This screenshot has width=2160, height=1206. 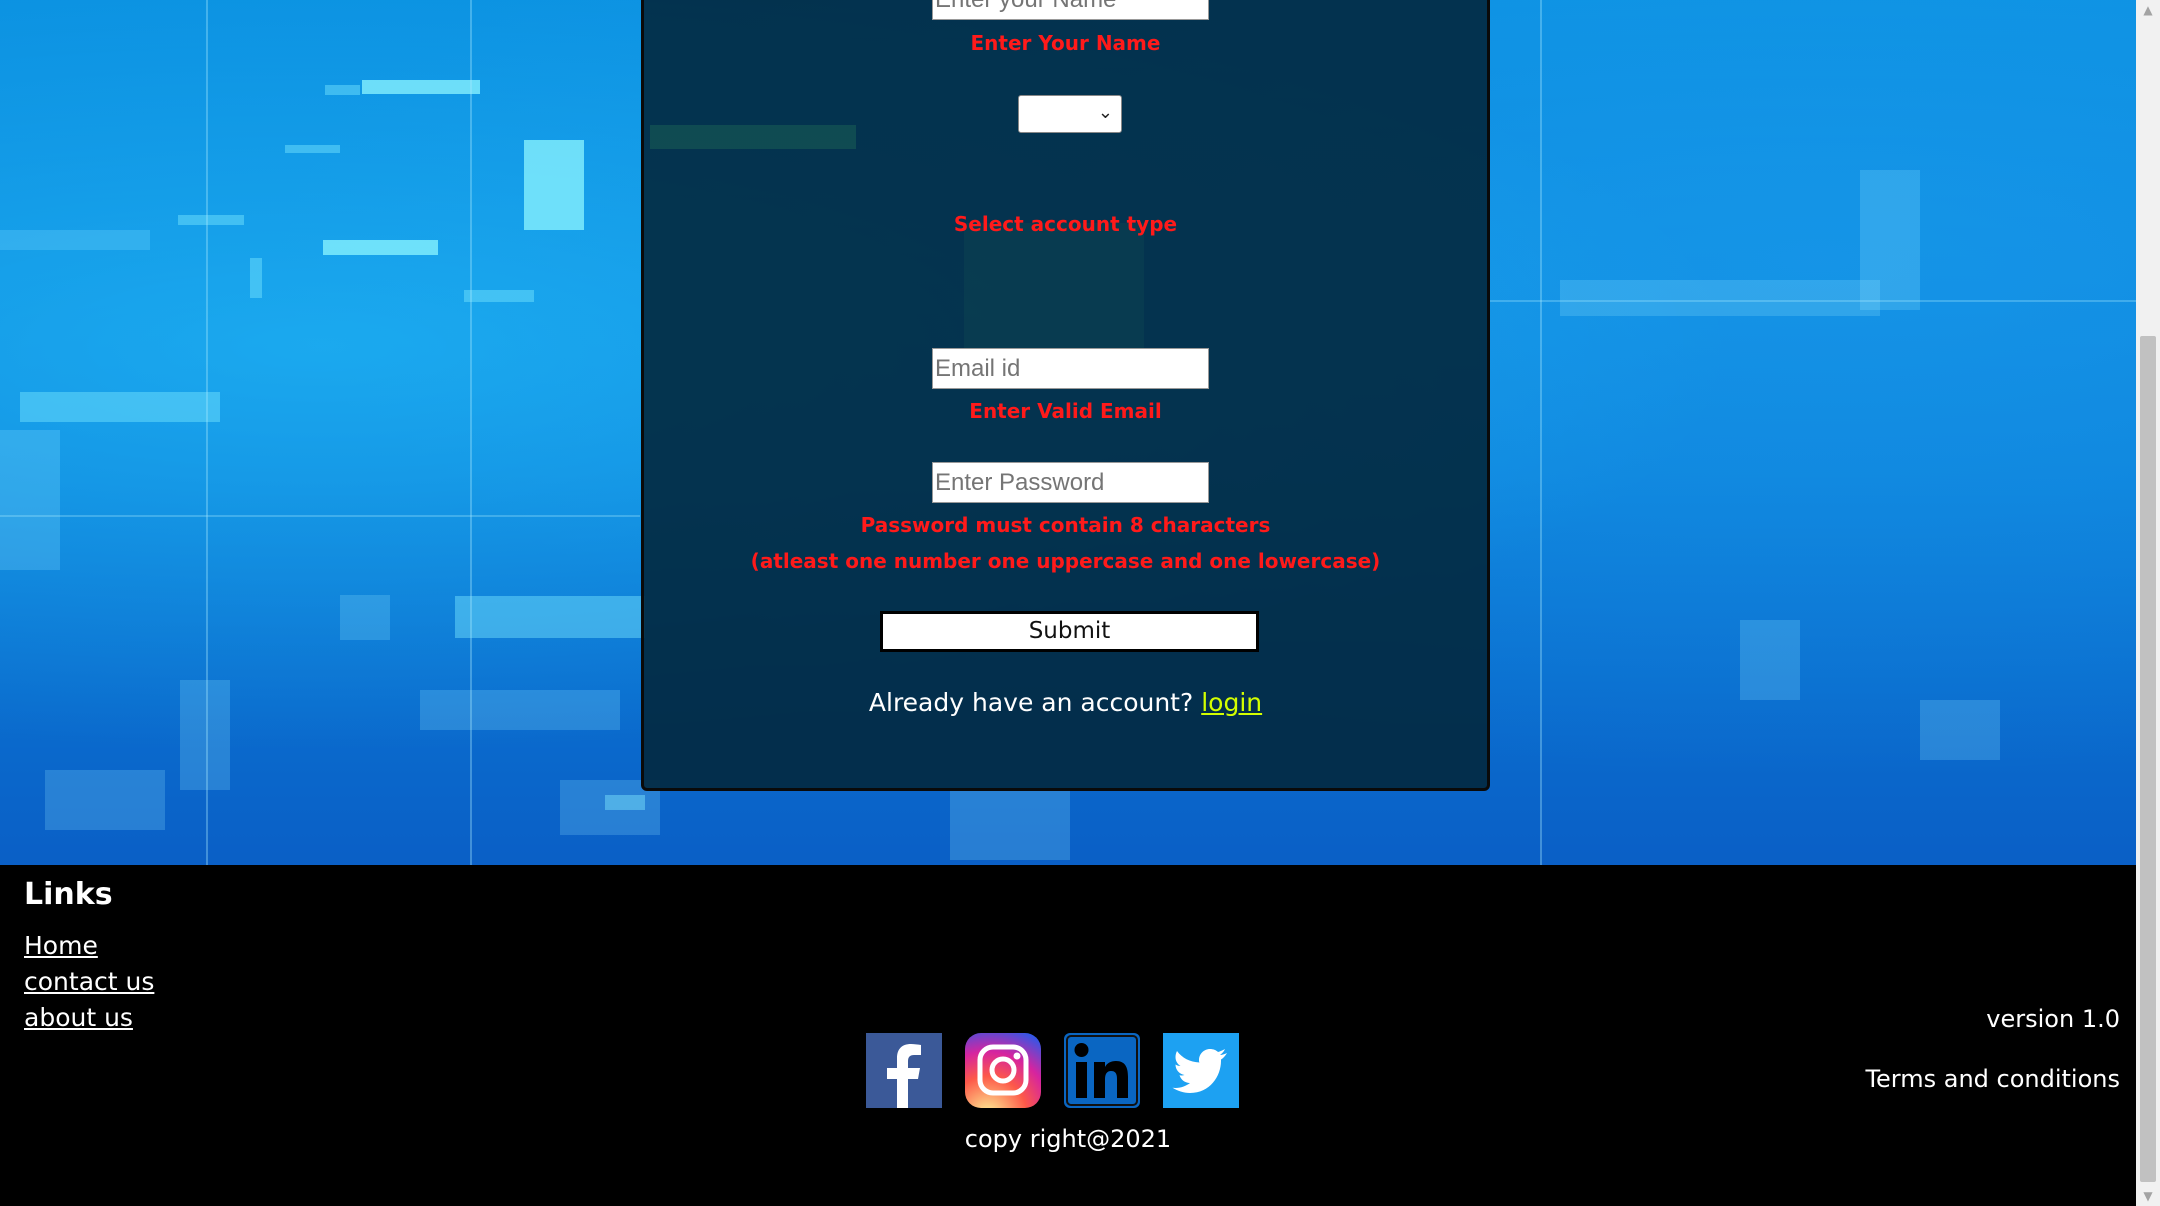 I want to click on account-type-select: ⌄, so click(x=1070, y=114).